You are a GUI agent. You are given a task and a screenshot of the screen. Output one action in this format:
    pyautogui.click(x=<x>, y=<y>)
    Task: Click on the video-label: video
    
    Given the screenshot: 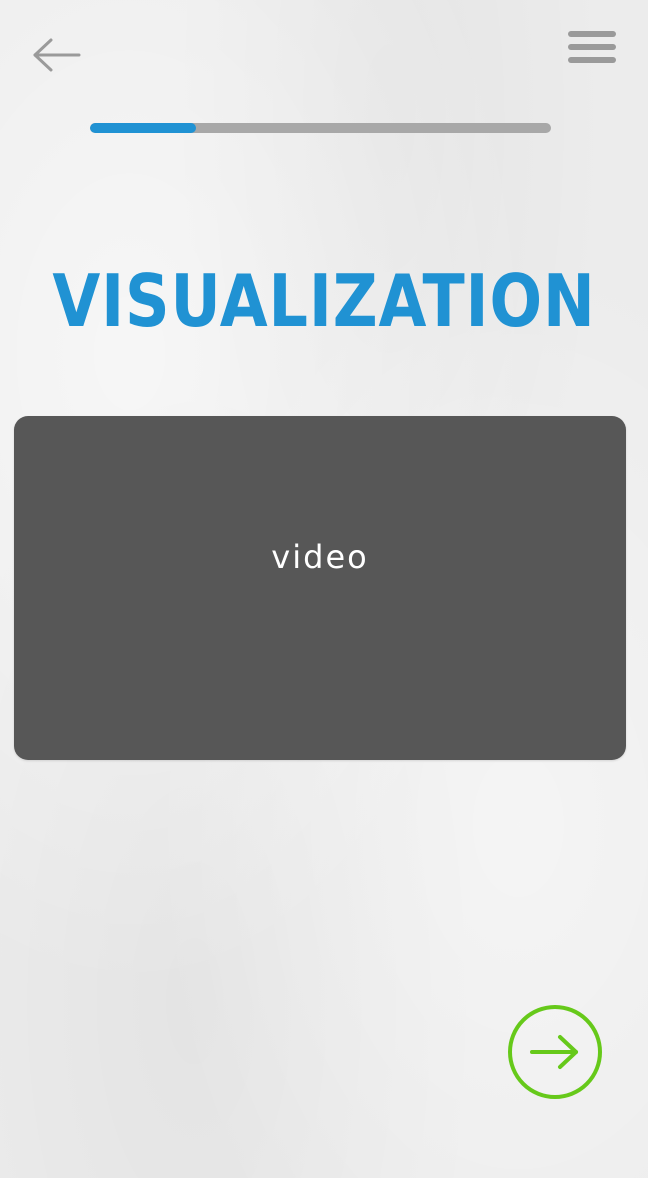 What is the action you would take?
    pyautogui.click(x=320, y=557)
    